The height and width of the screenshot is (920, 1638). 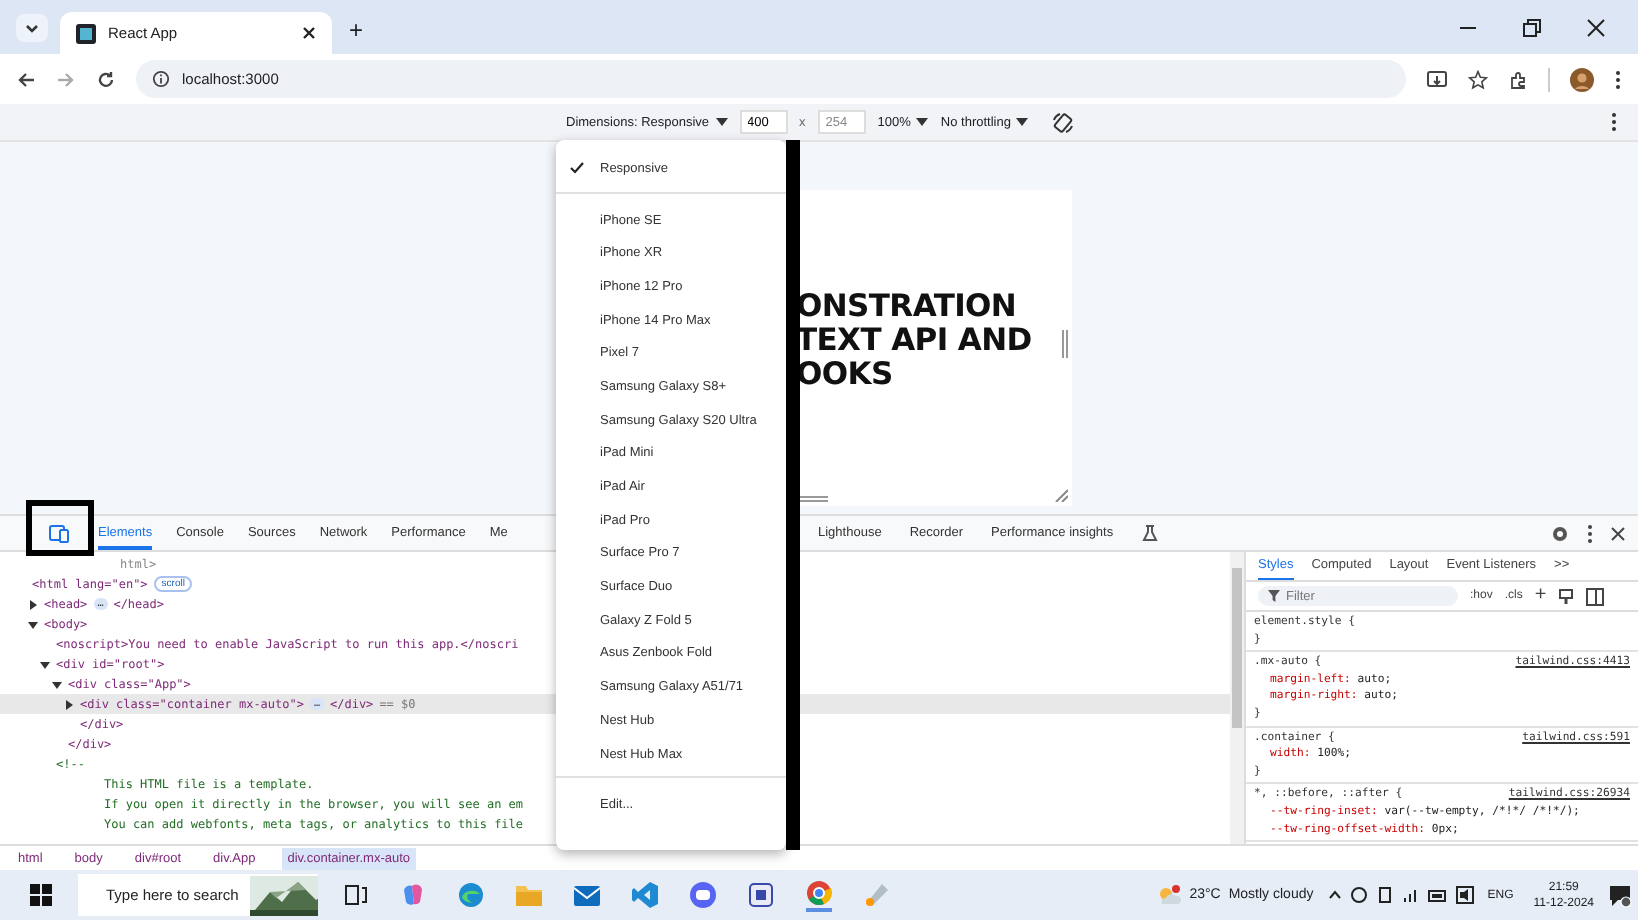 I want to click on chrome-icon, so click(x=819, y=895).